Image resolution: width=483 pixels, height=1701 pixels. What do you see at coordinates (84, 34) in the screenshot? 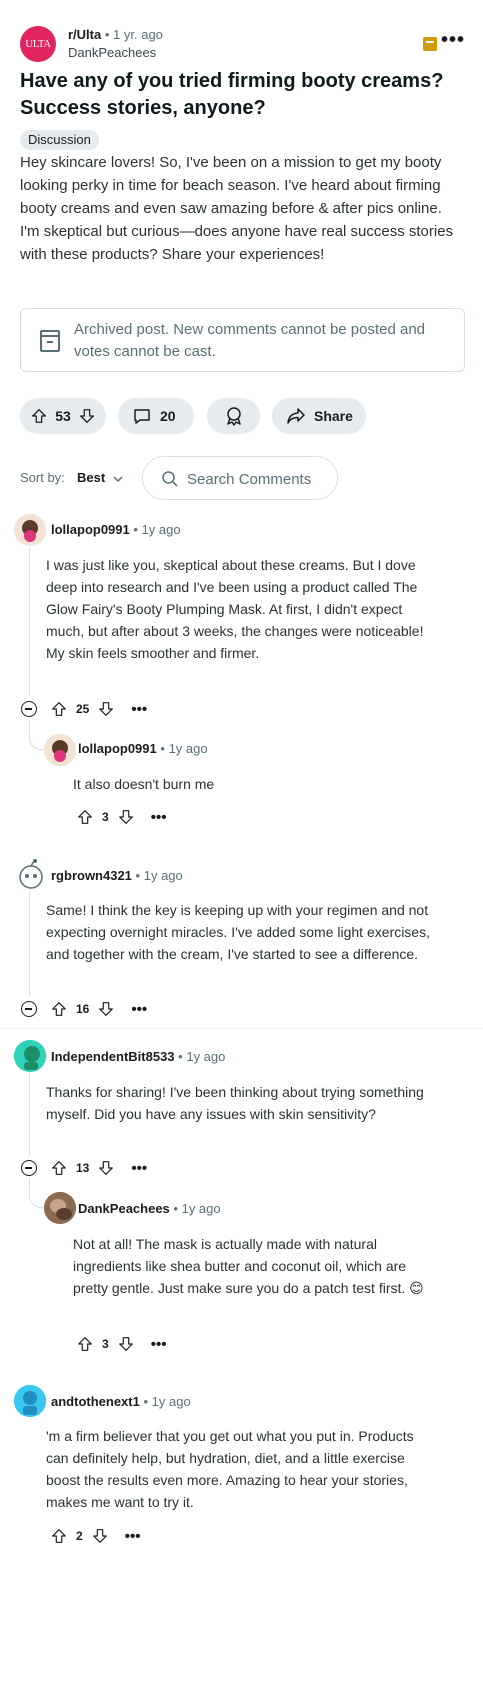
I see `subreddit-name: r/Ulta` at bounding box center [84, 34].